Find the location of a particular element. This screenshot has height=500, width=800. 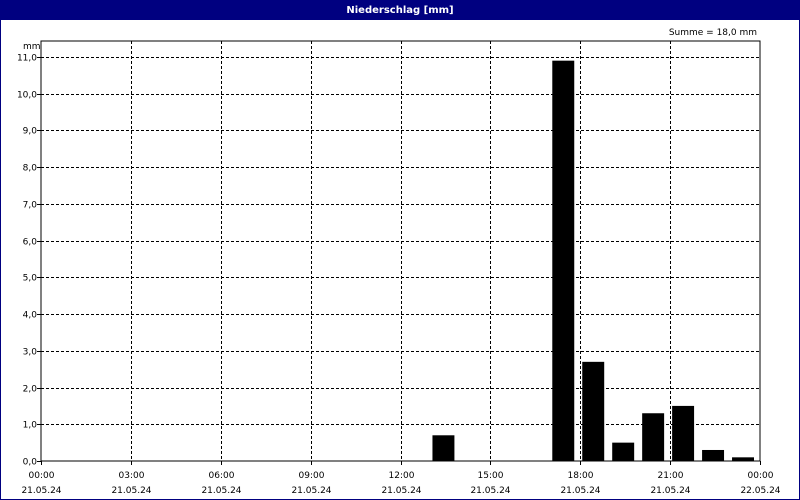

x-tick-time-label: 12:00 is located at coordinates (402, 476).